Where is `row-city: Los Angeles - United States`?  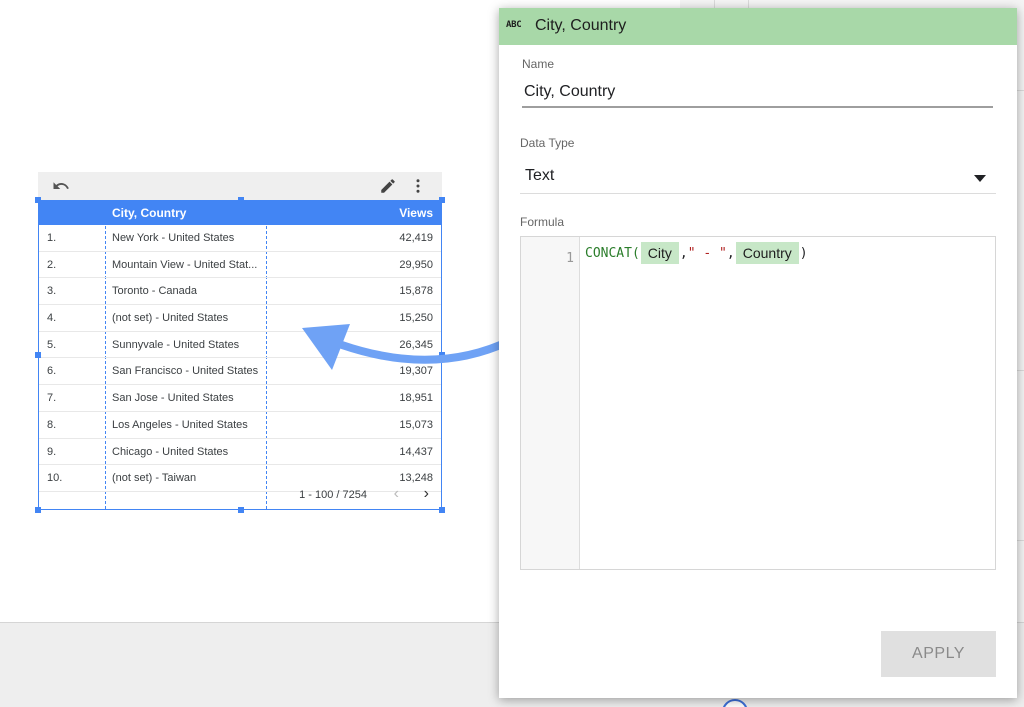
row-city: Los Angeles - United States is located at coordinates (180, 424).